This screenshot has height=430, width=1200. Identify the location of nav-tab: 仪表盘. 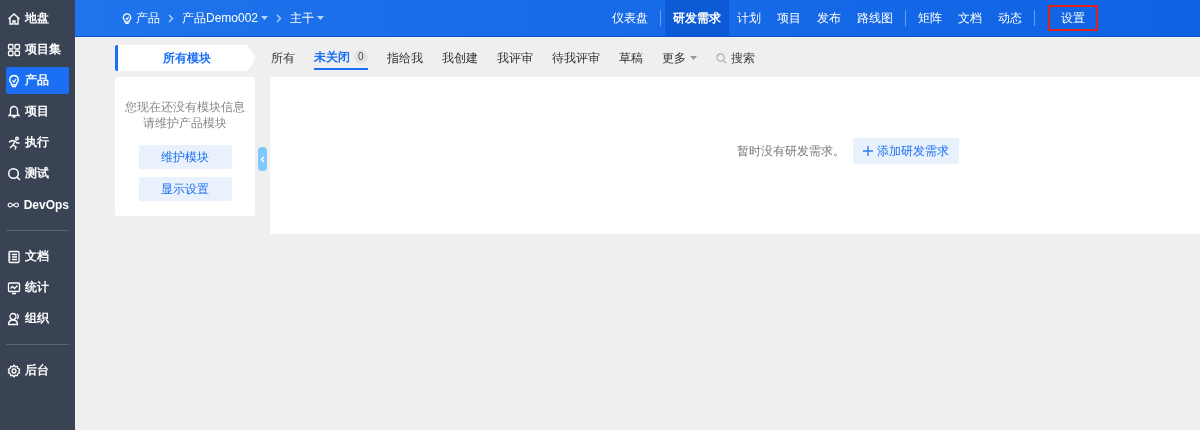
(630, 18).